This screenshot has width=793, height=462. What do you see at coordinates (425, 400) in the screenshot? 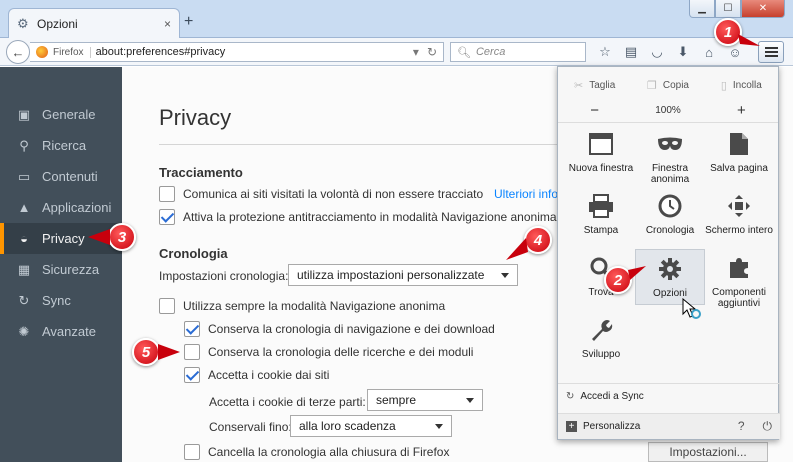
I see `third-party-select: sempre` at bounding box center [425, 400].